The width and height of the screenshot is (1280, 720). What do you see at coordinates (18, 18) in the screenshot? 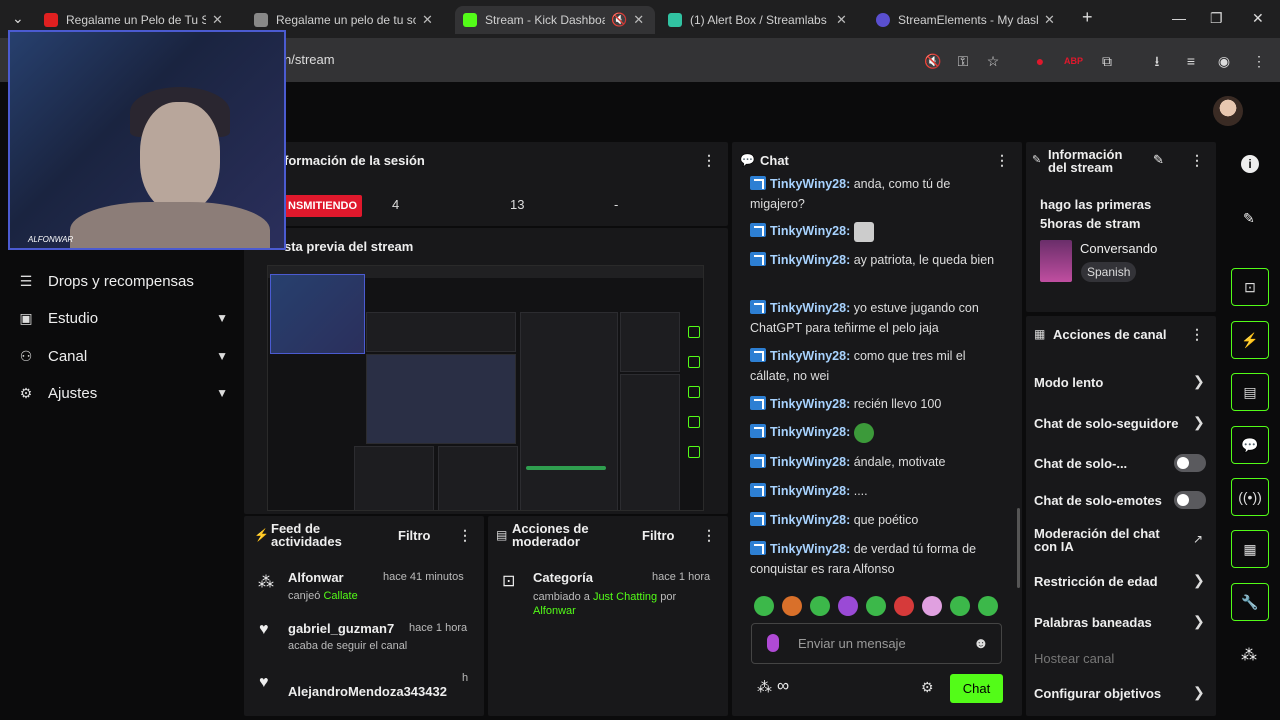
I see `tab-search-icon: ⌄` at bounding box center [18, 18].